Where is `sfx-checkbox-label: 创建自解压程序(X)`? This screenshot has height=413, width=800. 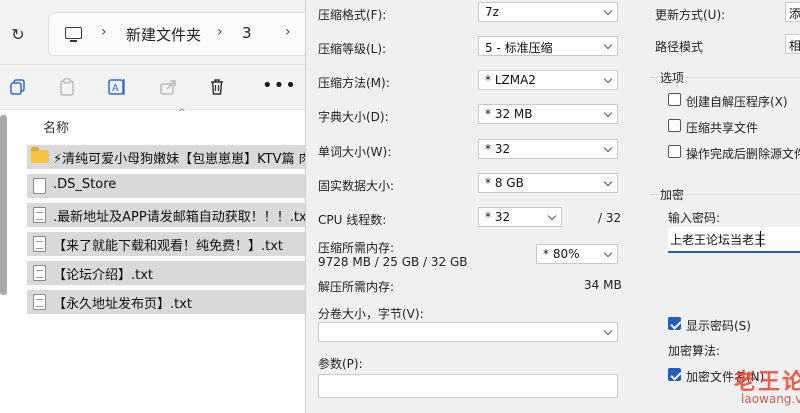
sfx-checkbox-label: 创建自解压程序(X) is located at coordinates (737, 102).